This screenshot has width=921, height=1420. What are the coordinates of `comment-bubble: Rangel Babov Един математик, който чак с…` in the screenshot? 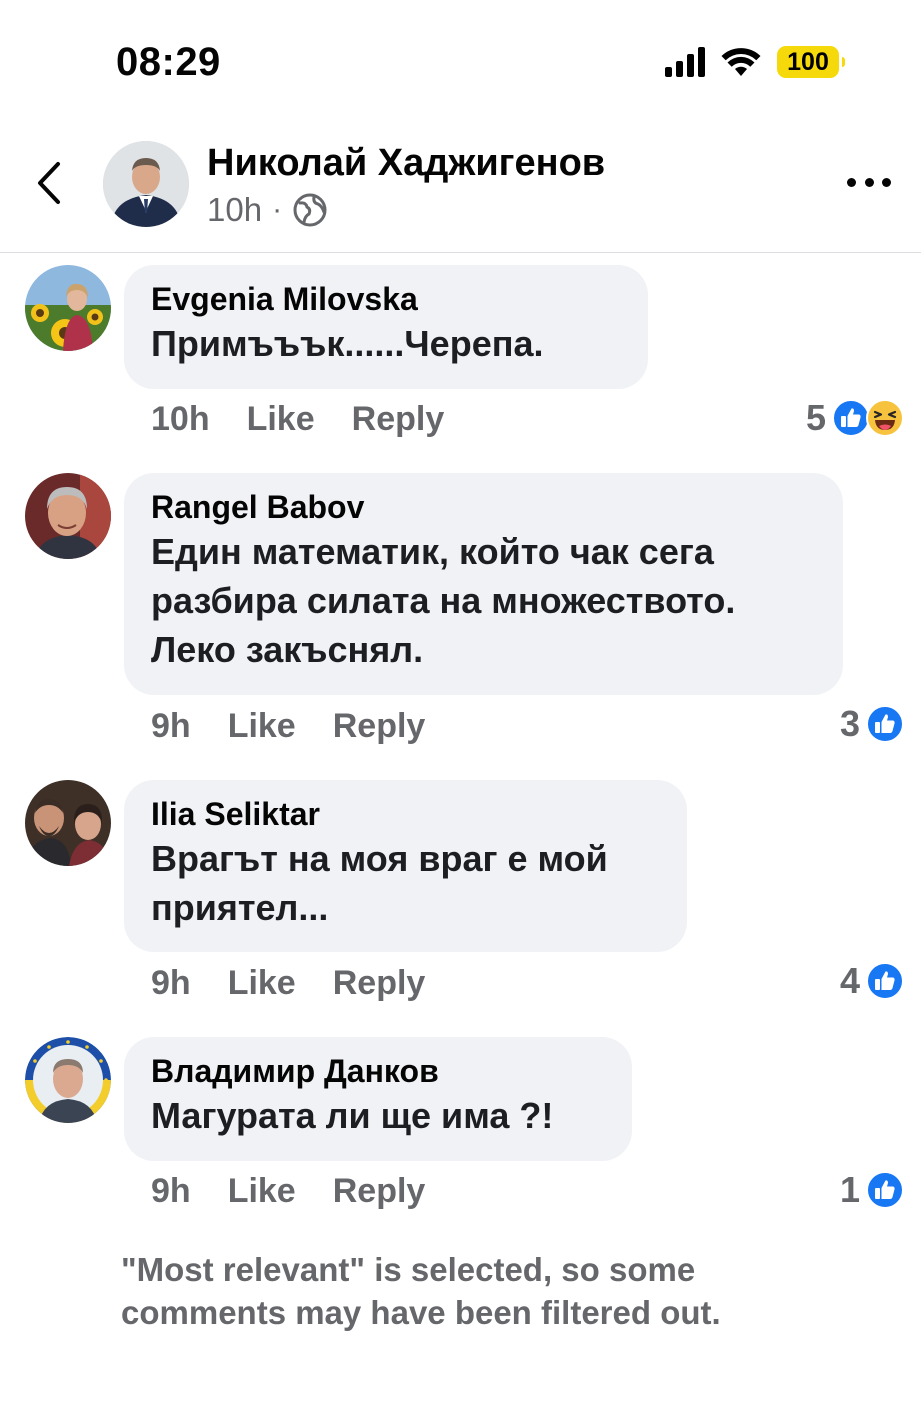 It's located at (483, 584).